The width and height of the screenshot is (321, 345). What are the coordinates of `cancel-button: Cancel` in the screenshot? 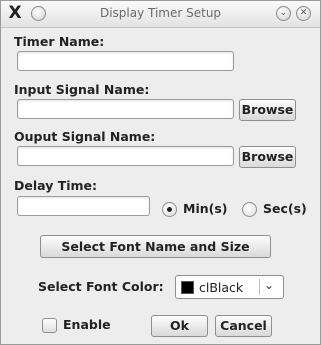 It's located at (243, 326).